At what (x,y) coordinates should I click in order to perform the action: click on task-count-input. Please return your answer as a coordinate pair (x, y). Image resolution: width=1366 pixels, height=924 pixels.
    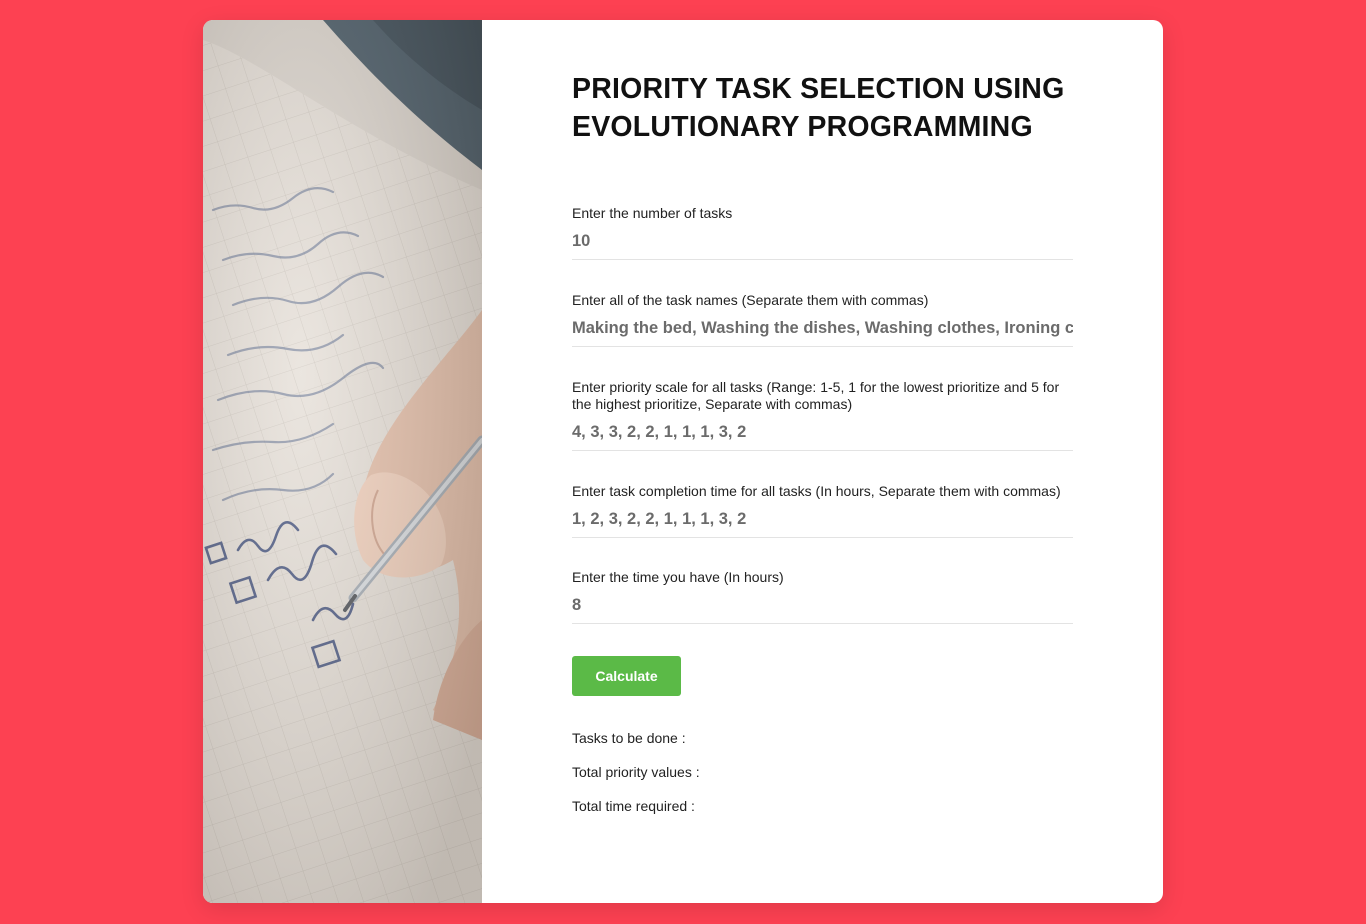
    Looking at the image, I should click on (822, 241).